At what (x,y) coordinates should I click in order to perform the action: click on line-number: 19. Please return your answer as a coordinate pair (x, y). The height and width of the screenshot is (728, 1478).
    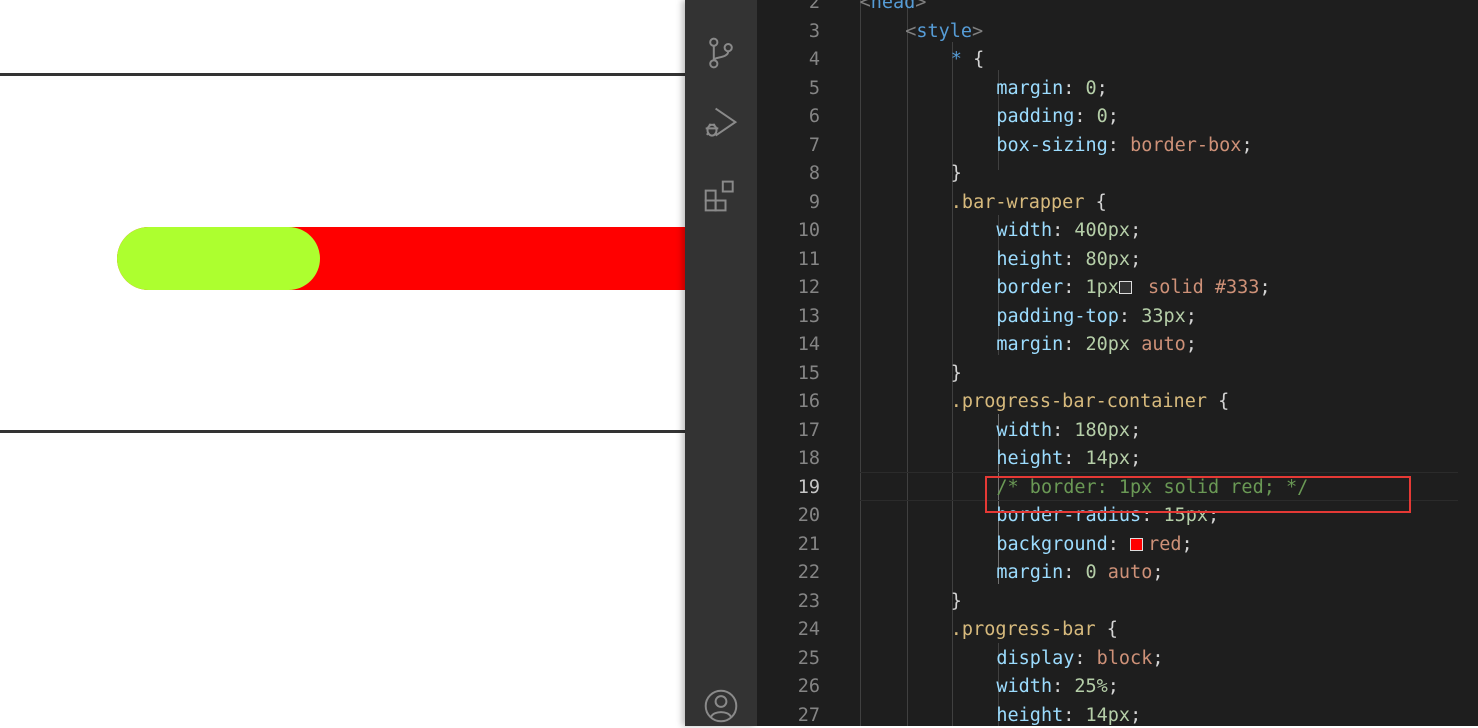
    Looking at the image, I should click on (808, 487).